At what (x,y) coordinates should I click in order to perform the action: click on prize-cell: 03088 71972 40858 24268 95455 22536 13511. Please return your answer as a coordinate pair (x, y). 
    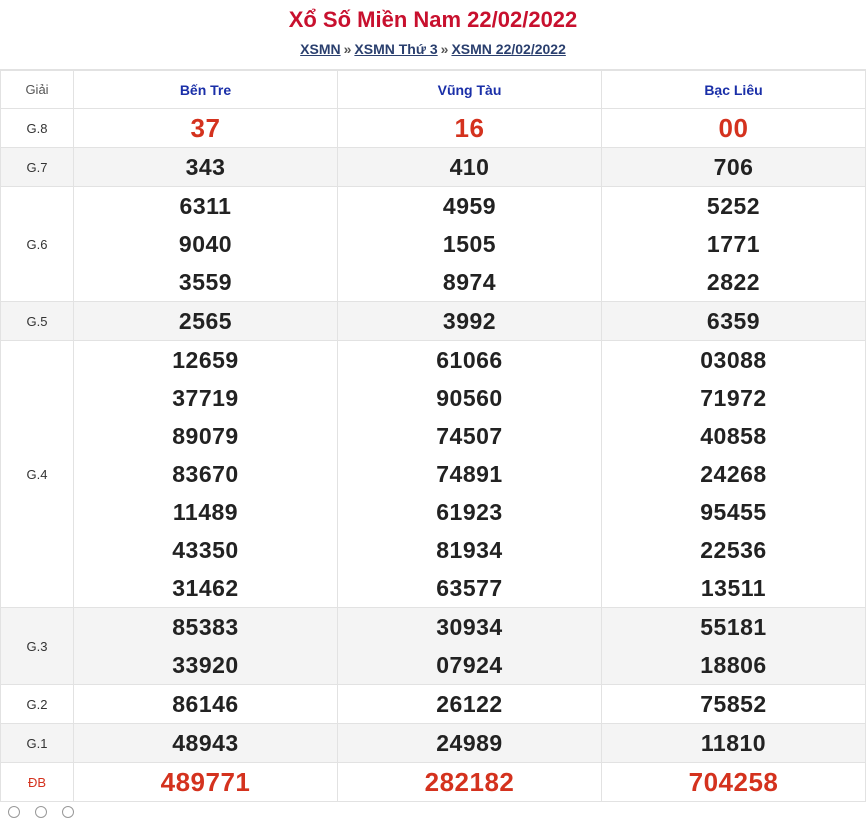
    Looking at the image, I should click on (733, 474).